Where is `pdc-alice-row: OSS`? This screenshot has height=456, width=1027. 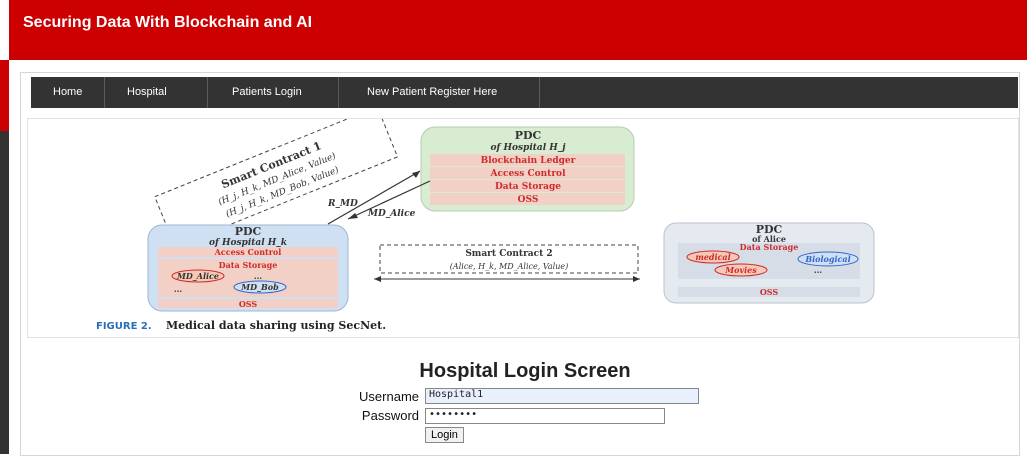
pdc-alice-row: OSS is located at coordinates (769, 292).